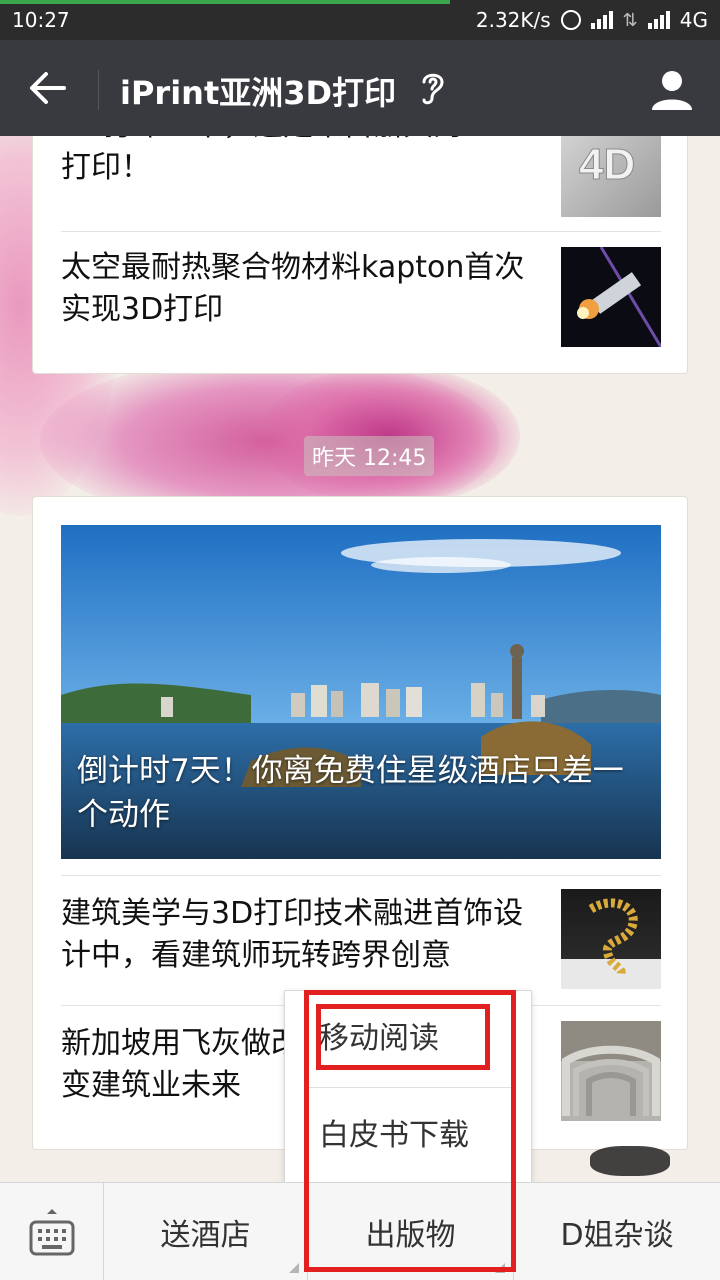 This screenshot has width=720, height=1280. I want to click on user-icon, so click(672, 90).